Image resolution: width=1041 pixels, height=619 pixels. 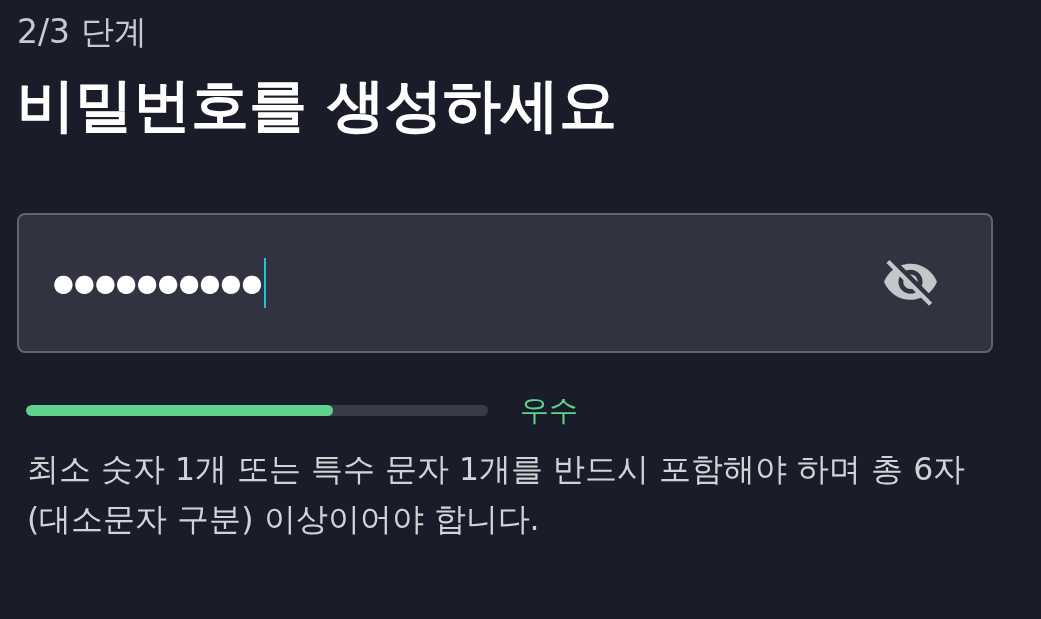 I want to click on password-requirements-text: 최소 숫자 1개 또는 특수 문자 1개를 반드시 포함해야 하며 총 6자 (대소문자 구분) 이상이어야 합니다., so click(x=497, y=494).